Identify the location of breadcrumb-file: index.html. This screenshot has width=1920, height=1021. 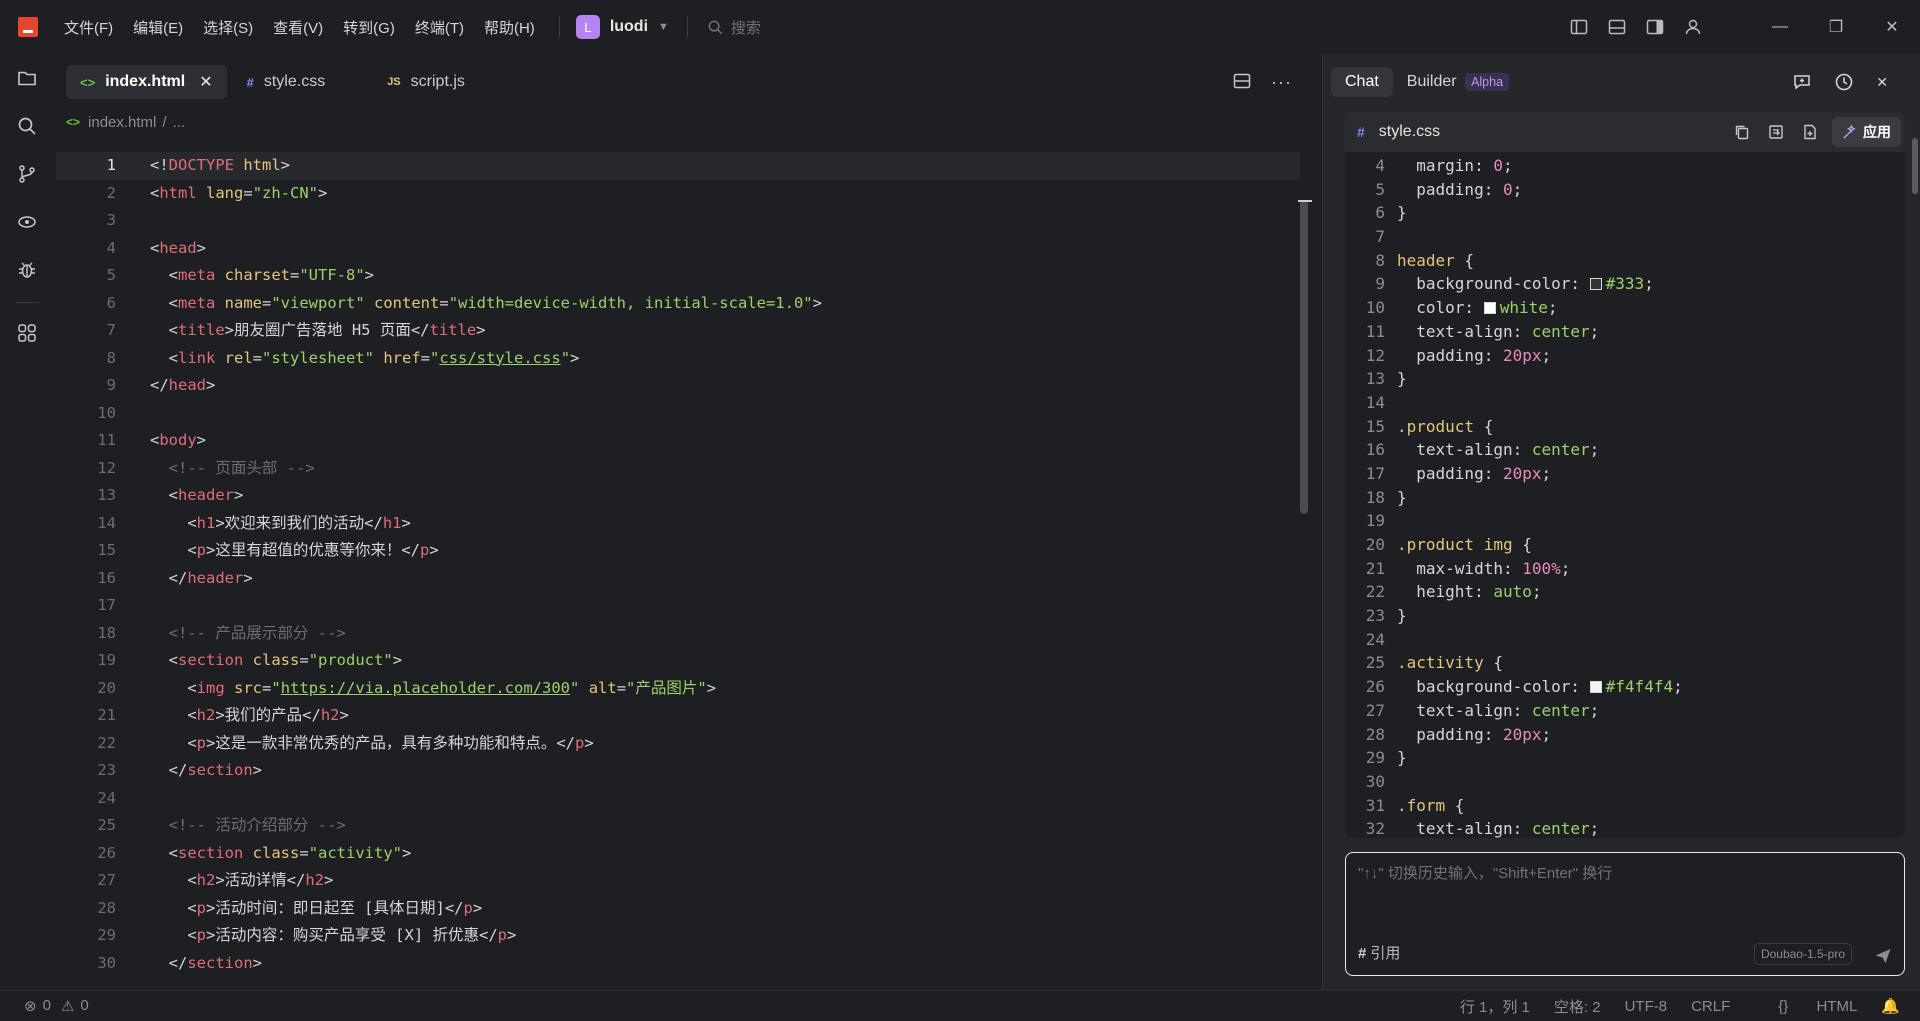
(122, 122).